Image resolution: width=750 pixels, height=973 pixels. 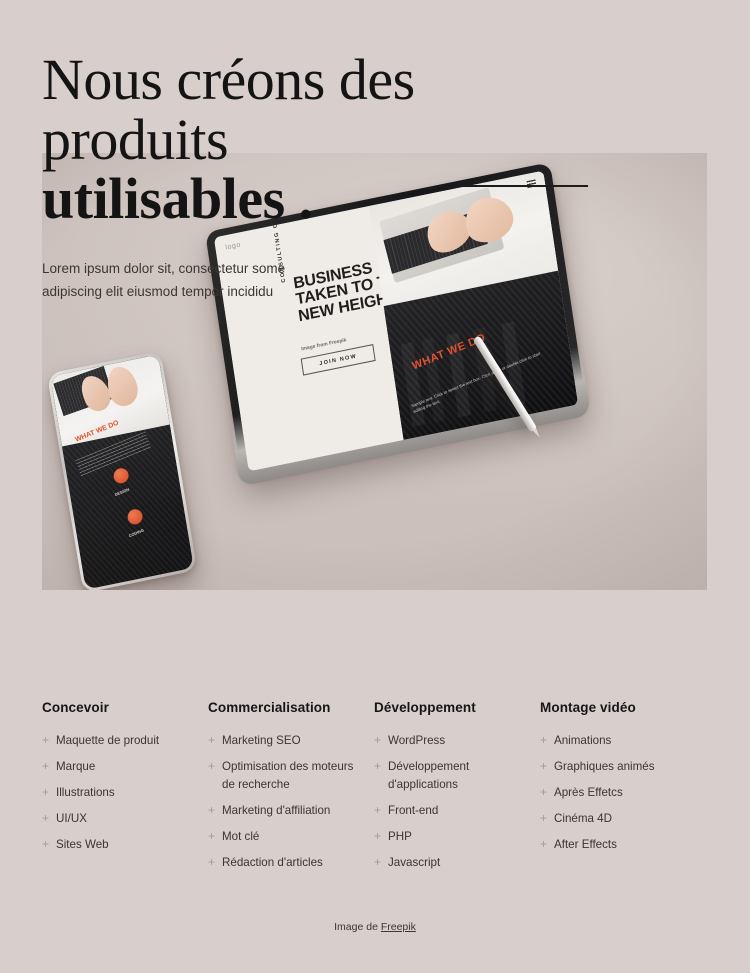 I want to click on list-item: + Après Effetcs, so click(x=615, y=793).